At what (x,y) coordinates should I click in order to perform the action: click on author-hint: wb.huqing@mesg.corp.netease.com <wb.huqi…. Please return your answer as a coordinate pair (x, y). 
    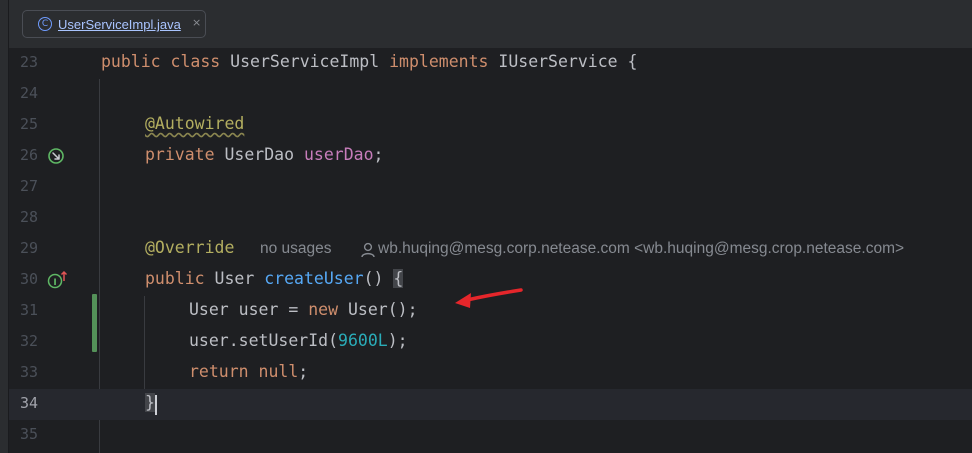
    Looking at the image, I should click on (641, 249).